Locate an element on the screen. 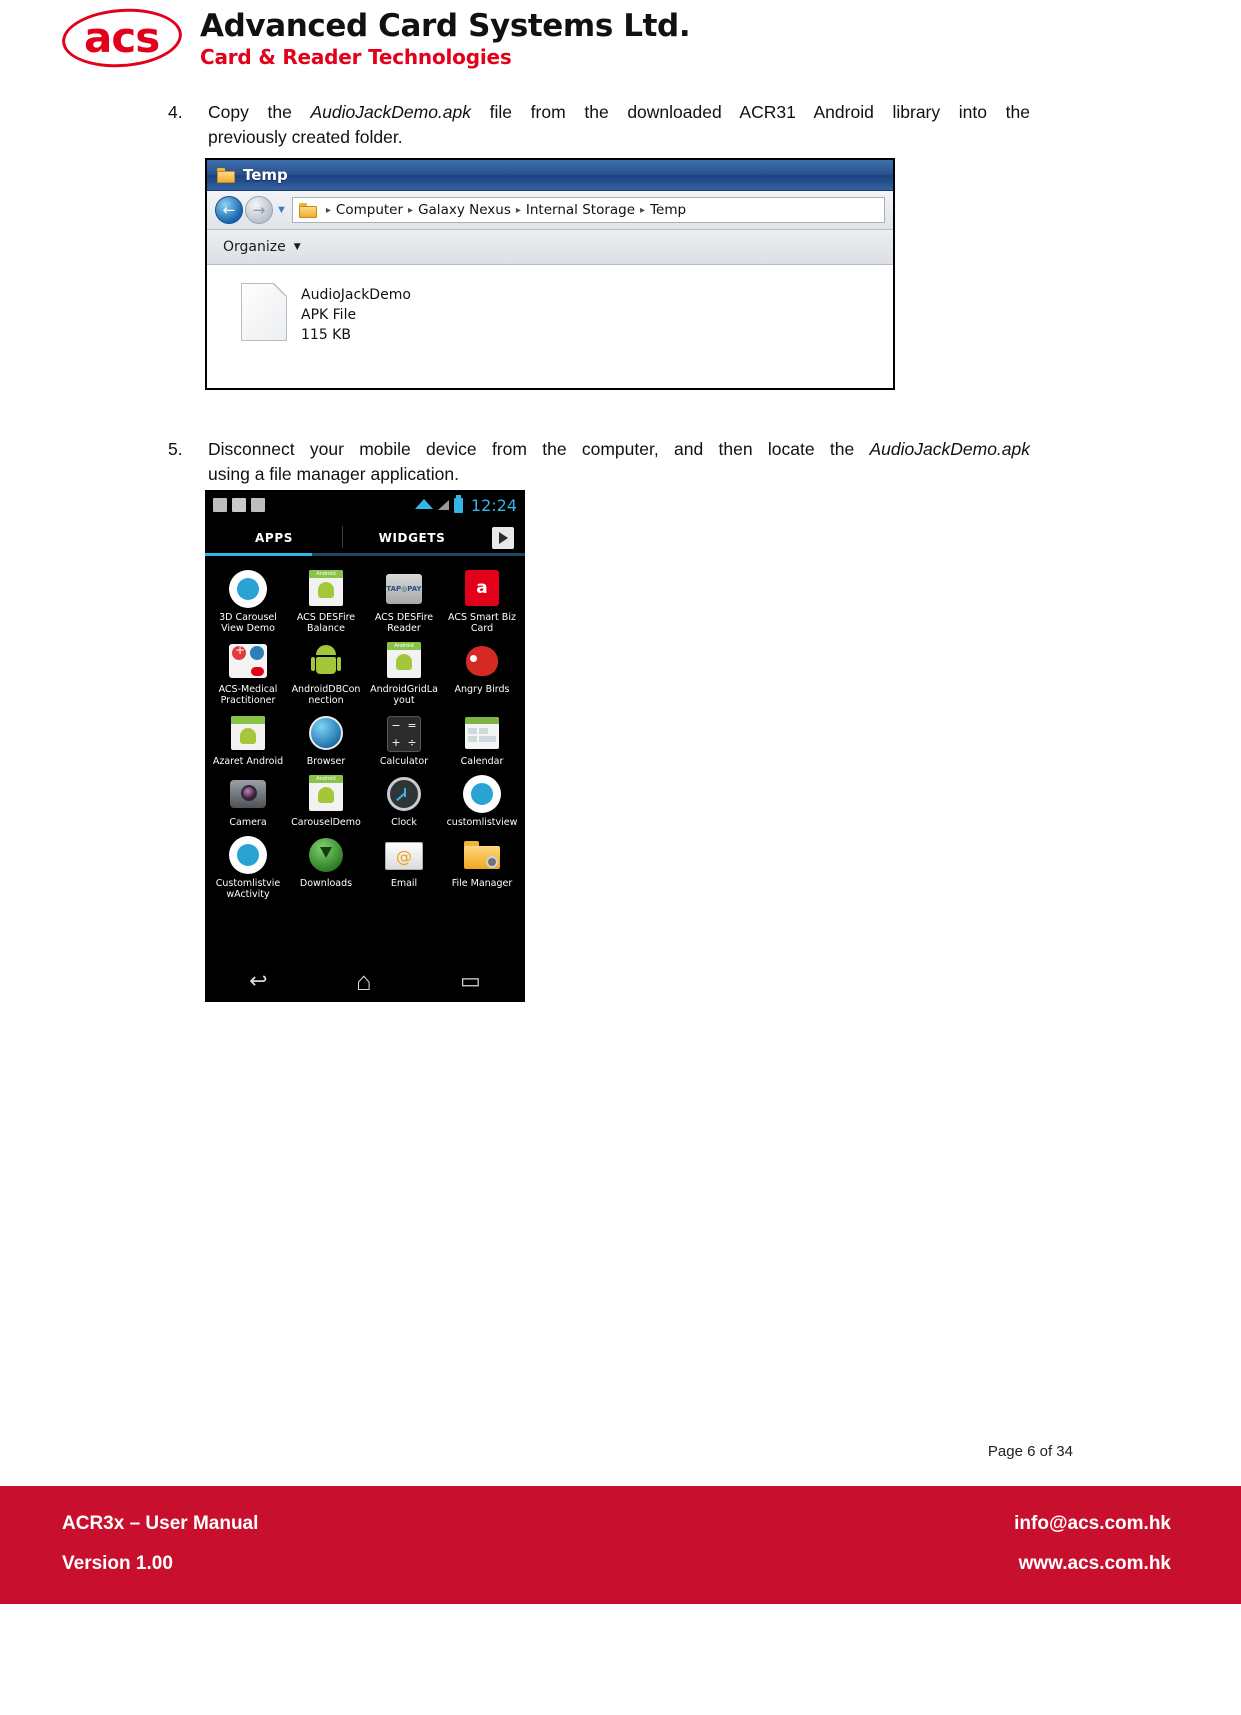 This screenshot has height=1715, width=1241. footer-row-top: ACR3x – User Manual info@acs.com.hk is located at coordinates (616, 1524).